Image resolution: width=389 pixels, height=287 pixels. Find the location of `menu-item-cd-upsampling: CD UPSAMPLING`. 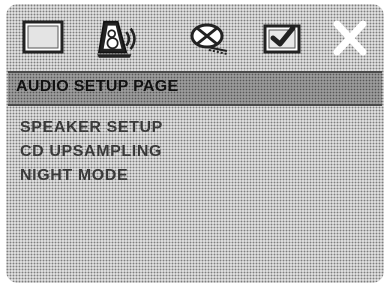

menu-item-cd-upsampling: CD UPSAMPLING is located at coordinates (91, 152).